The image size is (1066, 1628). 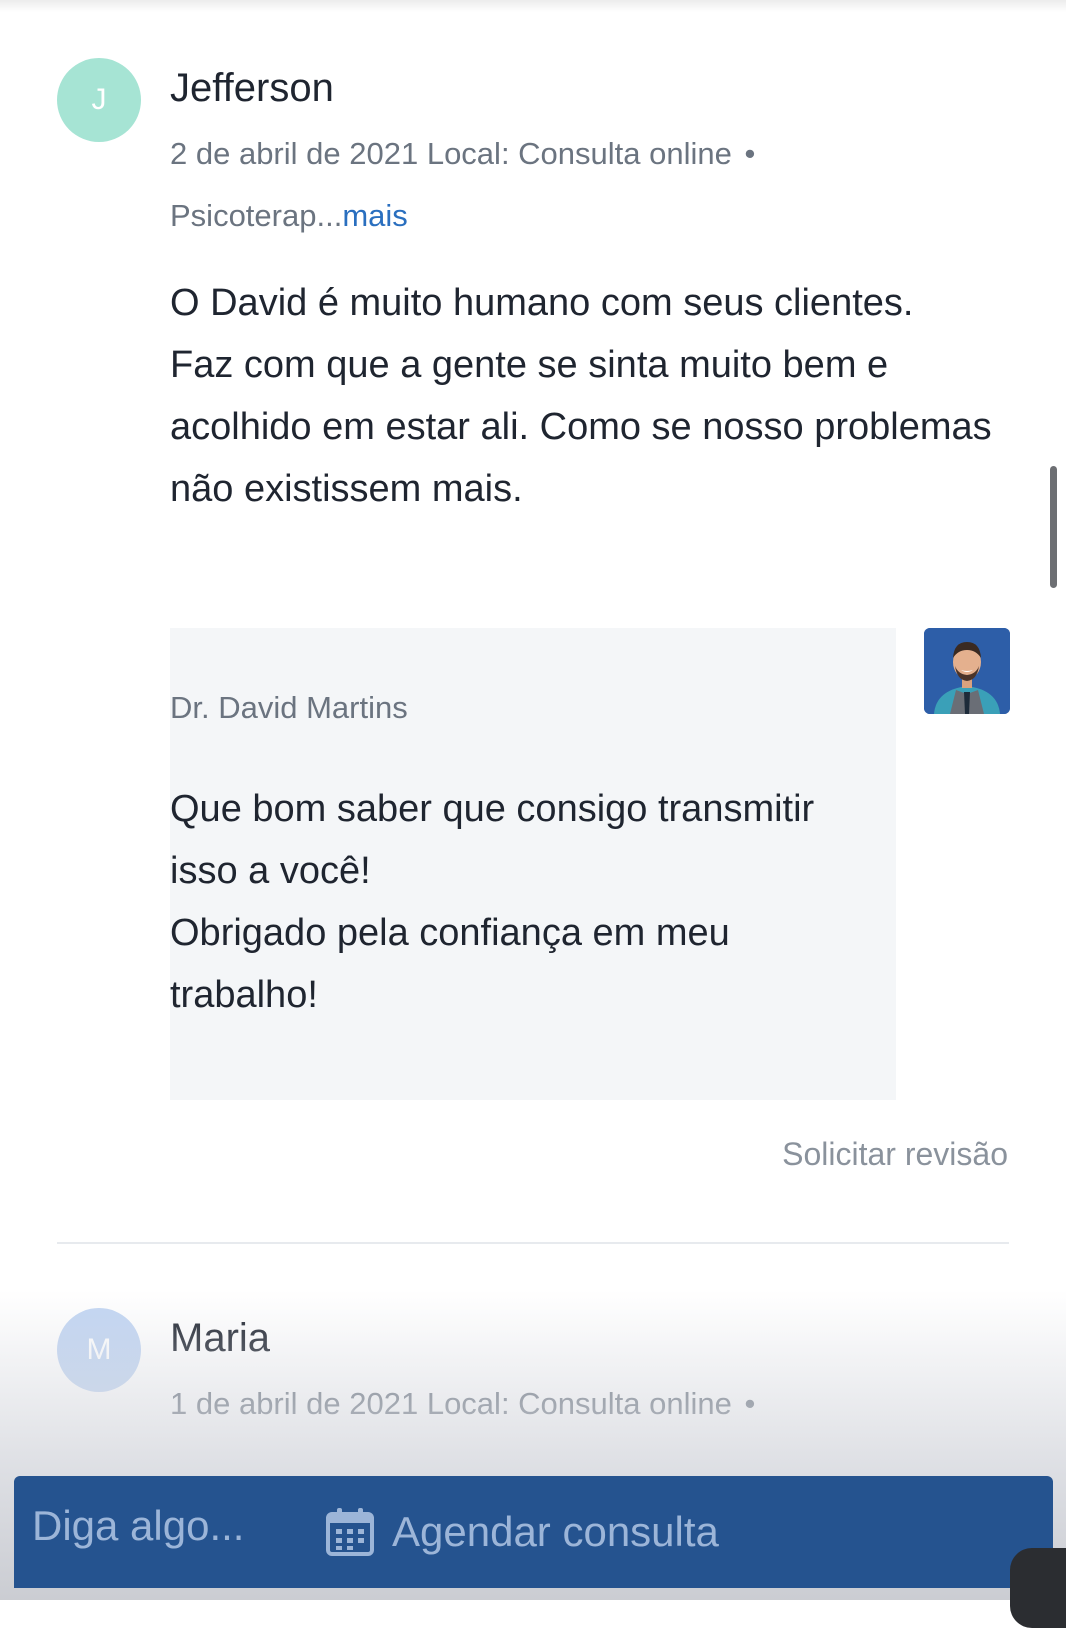 What do you see at coordinates (294, 1403) in the screenshot?
I see `review-date: 1 de abril de 2021` at bounding box center [294, 1403].